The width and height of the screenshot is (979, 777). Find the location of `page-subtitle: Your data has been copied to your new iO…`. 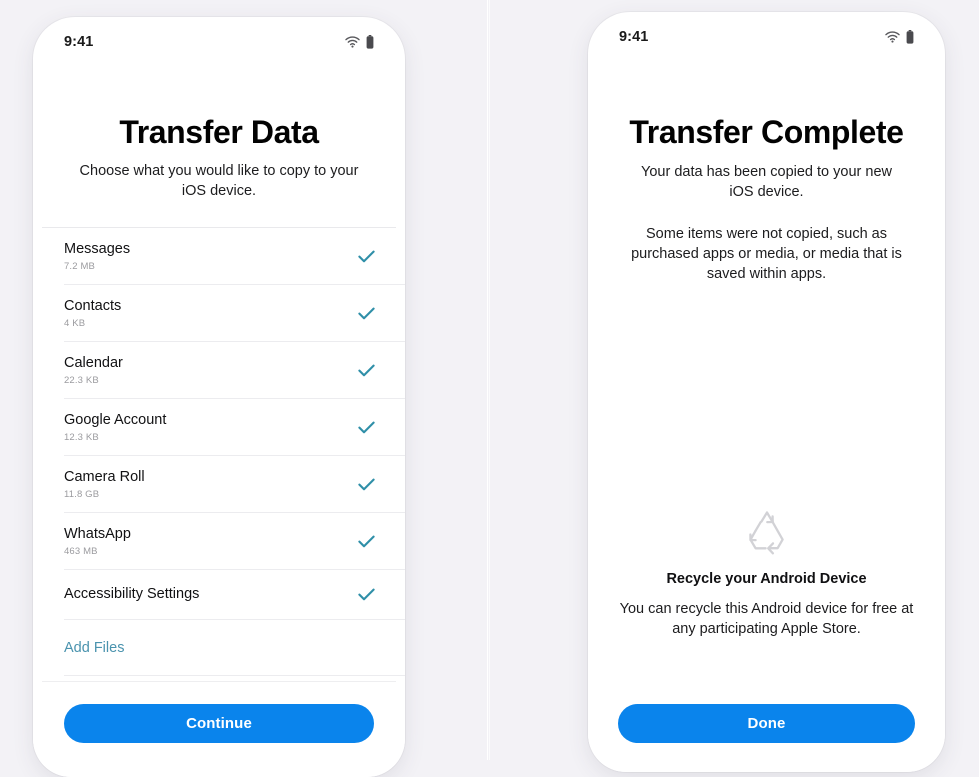

page-subtitle: Your data has been copied to your new iO… is located at coordinates (766, 182).